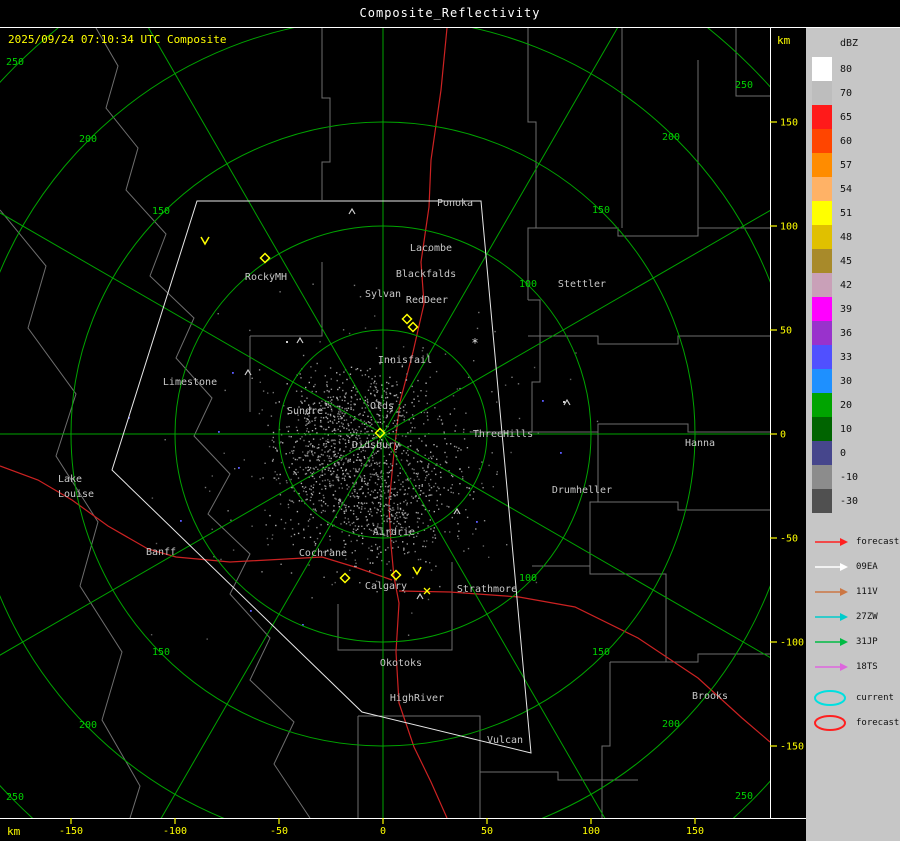  What do you see at coordinates (70, 479) in the screenshot?
I see `city-label: Lake` at bounding box center [70, 479].